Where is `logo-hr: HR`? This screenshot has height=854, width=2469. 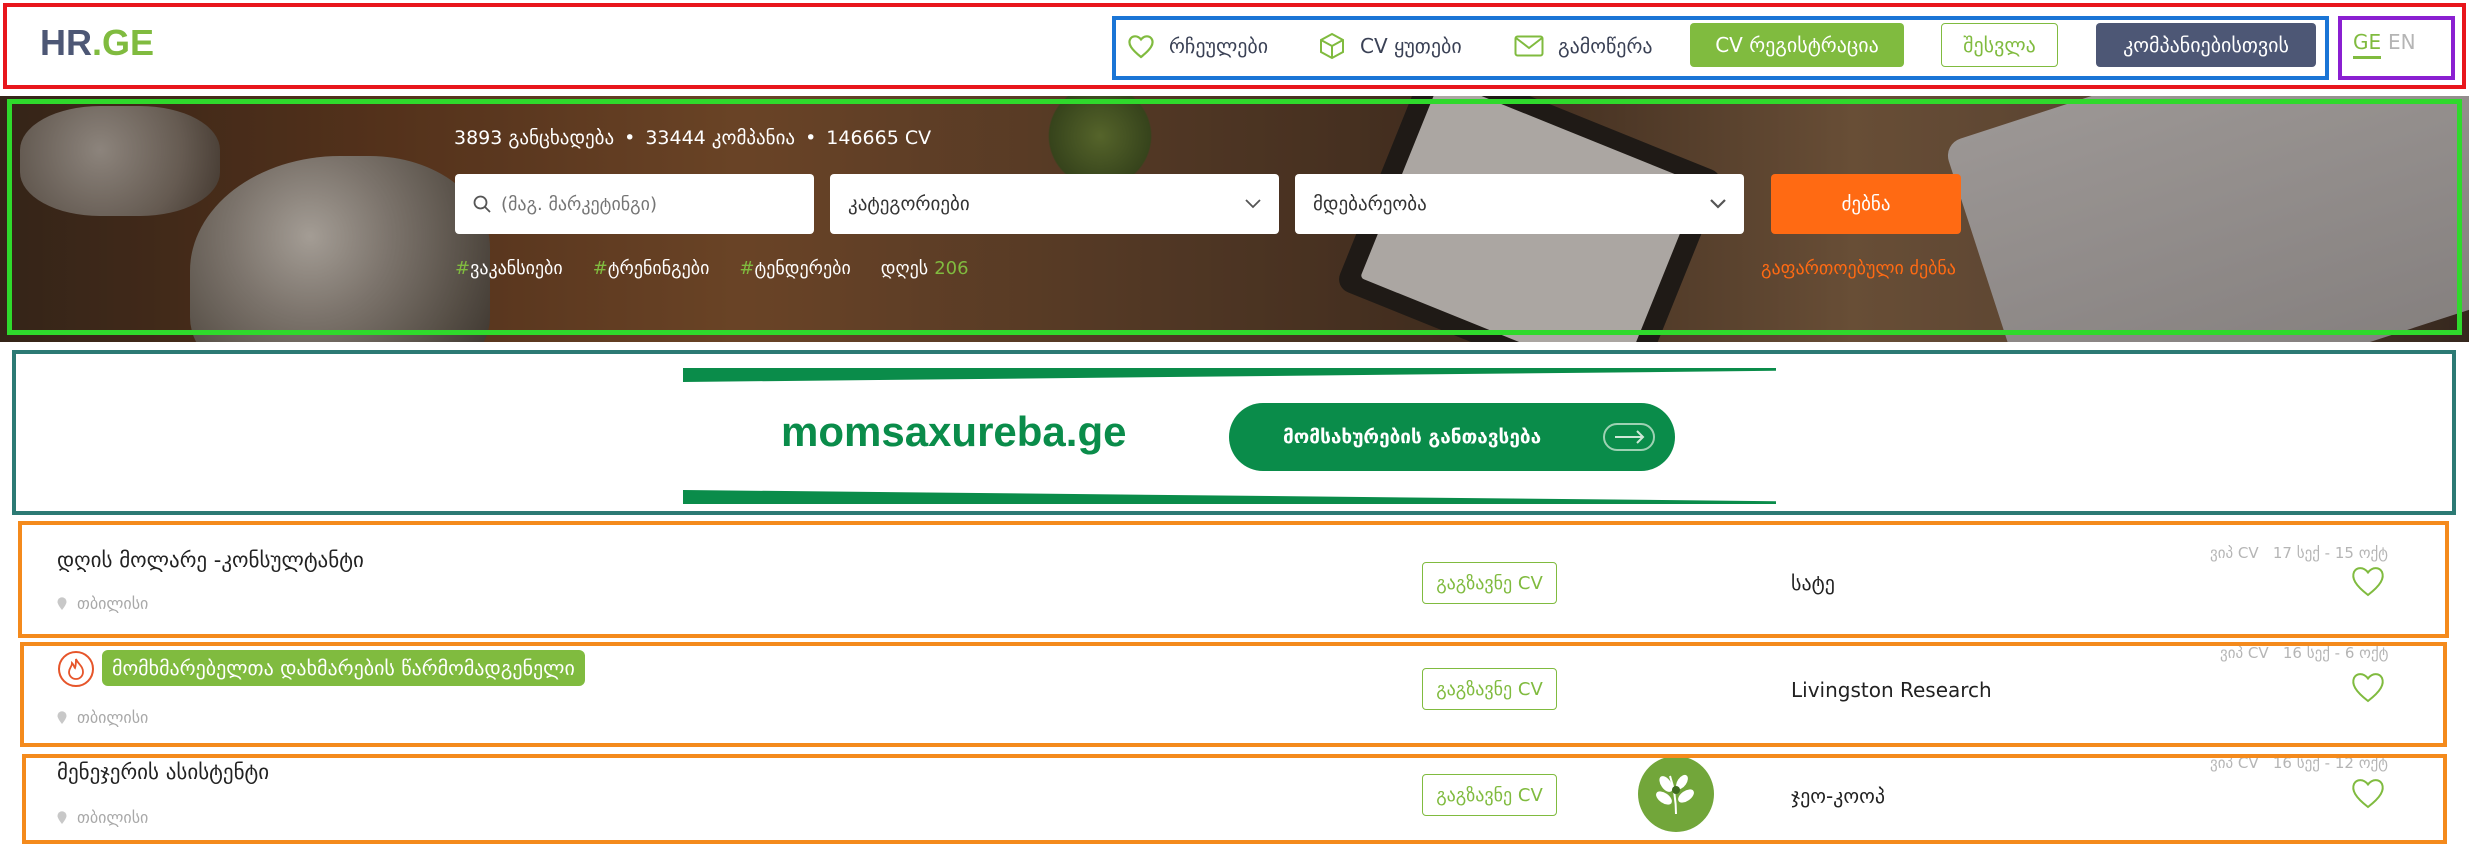
logo-hr: HR is located at coordinates (66, 42).